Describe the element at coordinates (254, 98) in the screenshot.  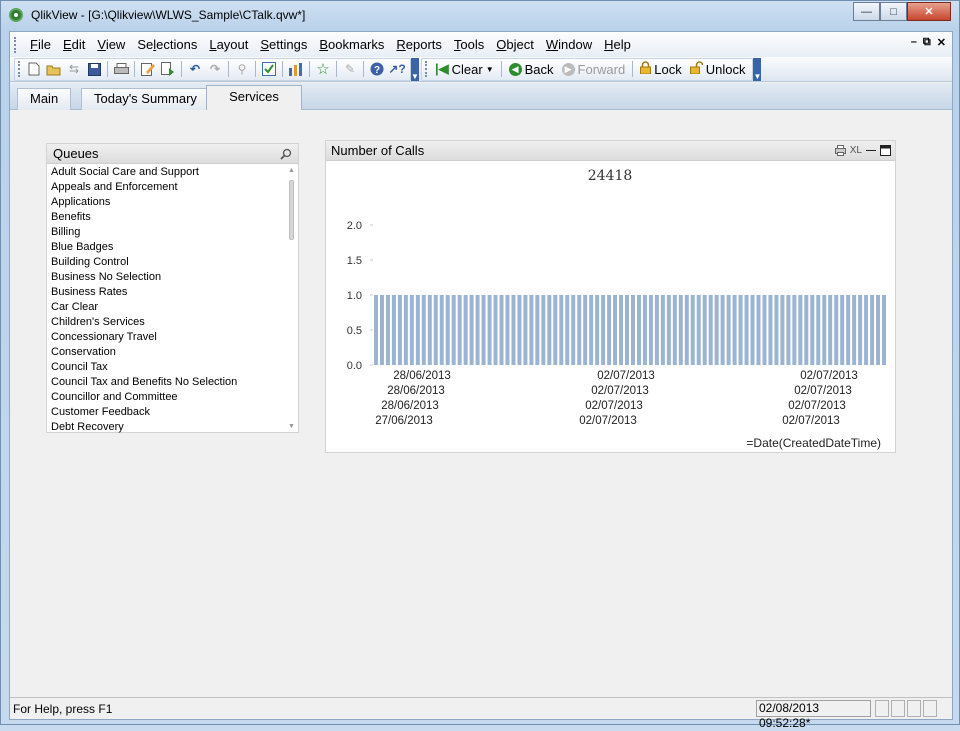
I see `tab-services: Services` at that location.